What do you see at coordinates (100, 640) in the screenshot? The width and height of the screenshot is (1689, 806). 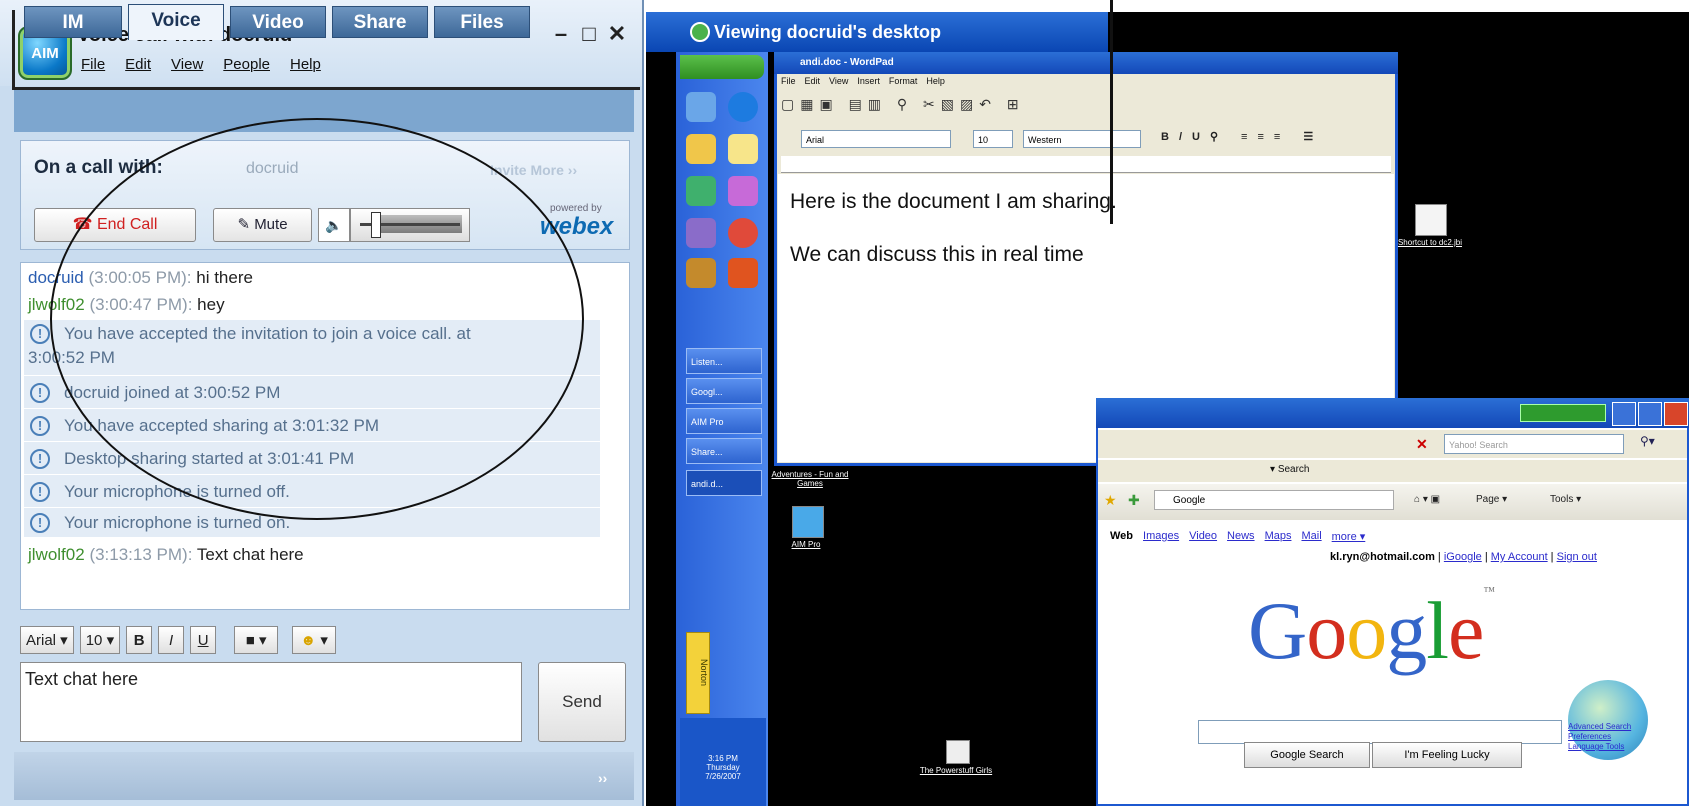 I see `font-size-select: 10 ▾` at bounding box center [100, 640].